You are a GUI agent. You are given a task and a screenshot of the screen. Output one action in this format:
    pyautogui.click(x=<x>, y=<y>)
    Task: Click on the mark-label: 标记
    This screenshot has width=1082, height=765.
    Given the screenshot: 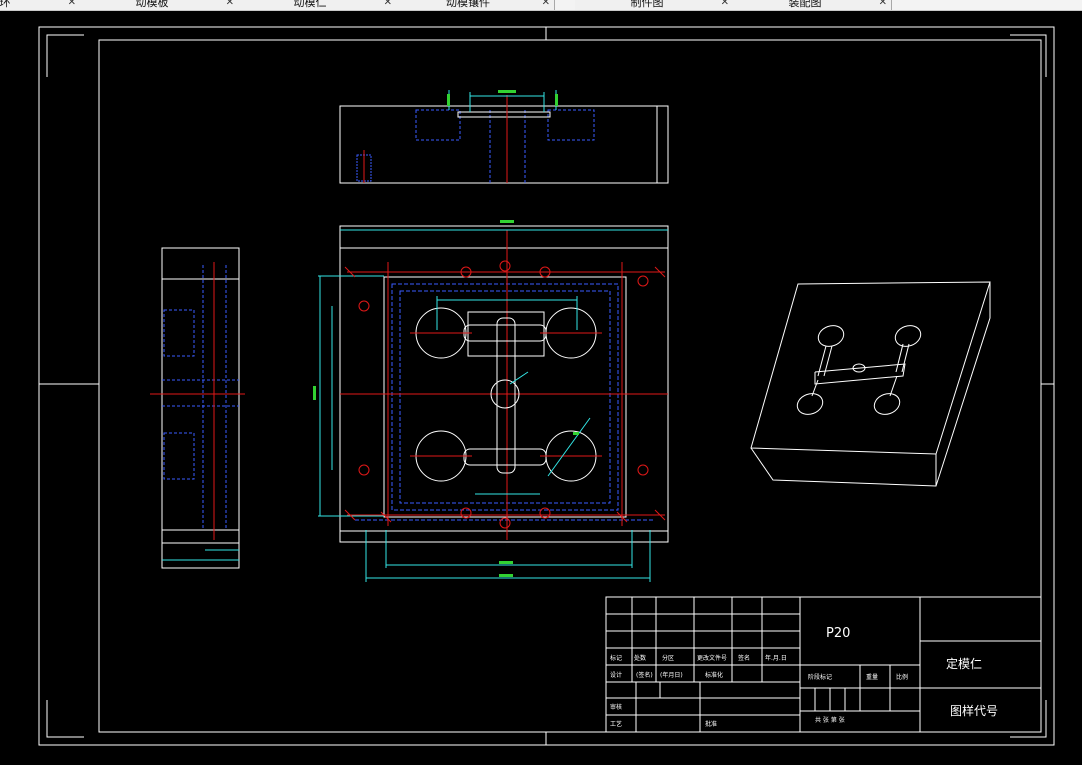 What is the action you would take?
    pyautogui.click(x=616, y=658)
    